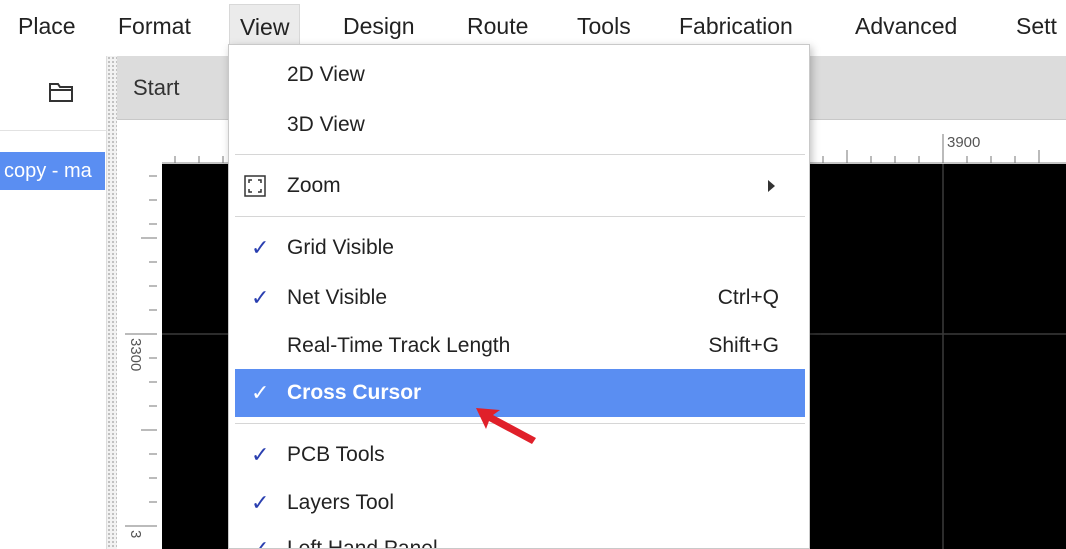  Describe the element at coordinates (963, 142) in the screenshot. I see `top-ruler-label: 3900` at that location.